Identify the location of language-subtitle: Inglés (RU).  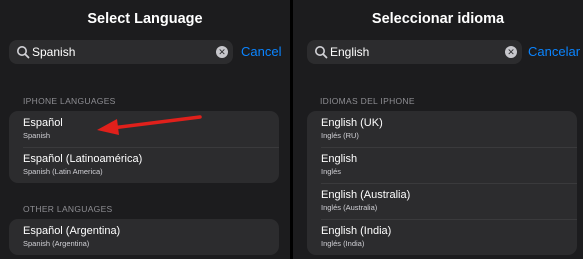
(340, 135).